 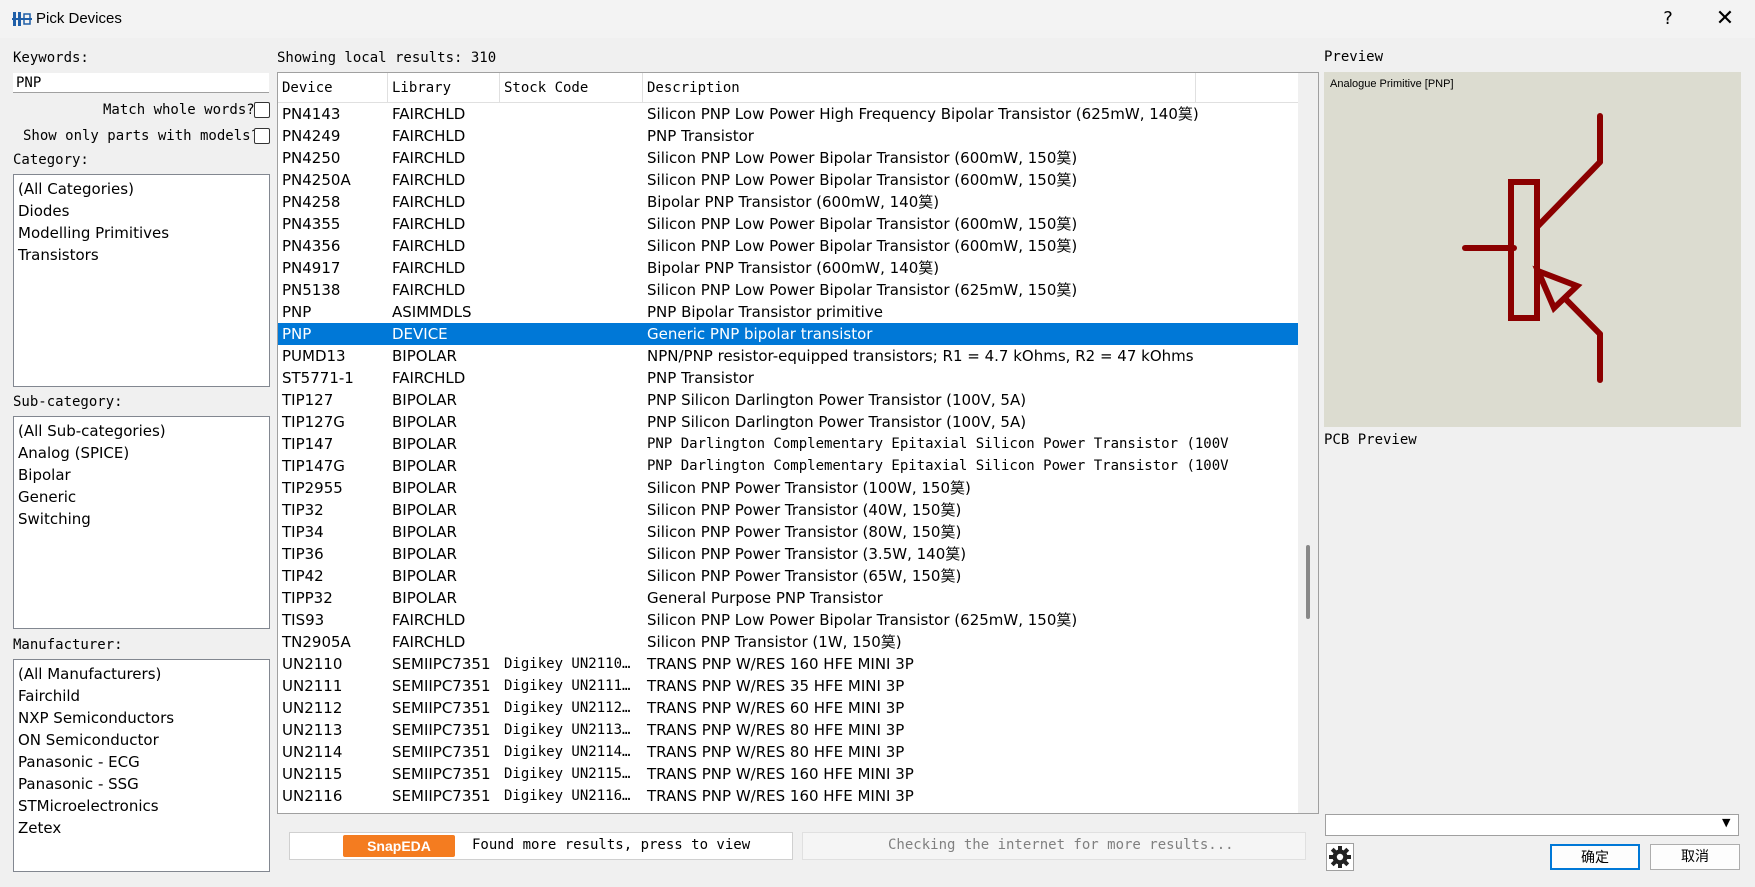 What do you see at coordinates (307, 598) in the screenshot?
I see `cell-device: TIPP32` at bounding box center [307, 598].